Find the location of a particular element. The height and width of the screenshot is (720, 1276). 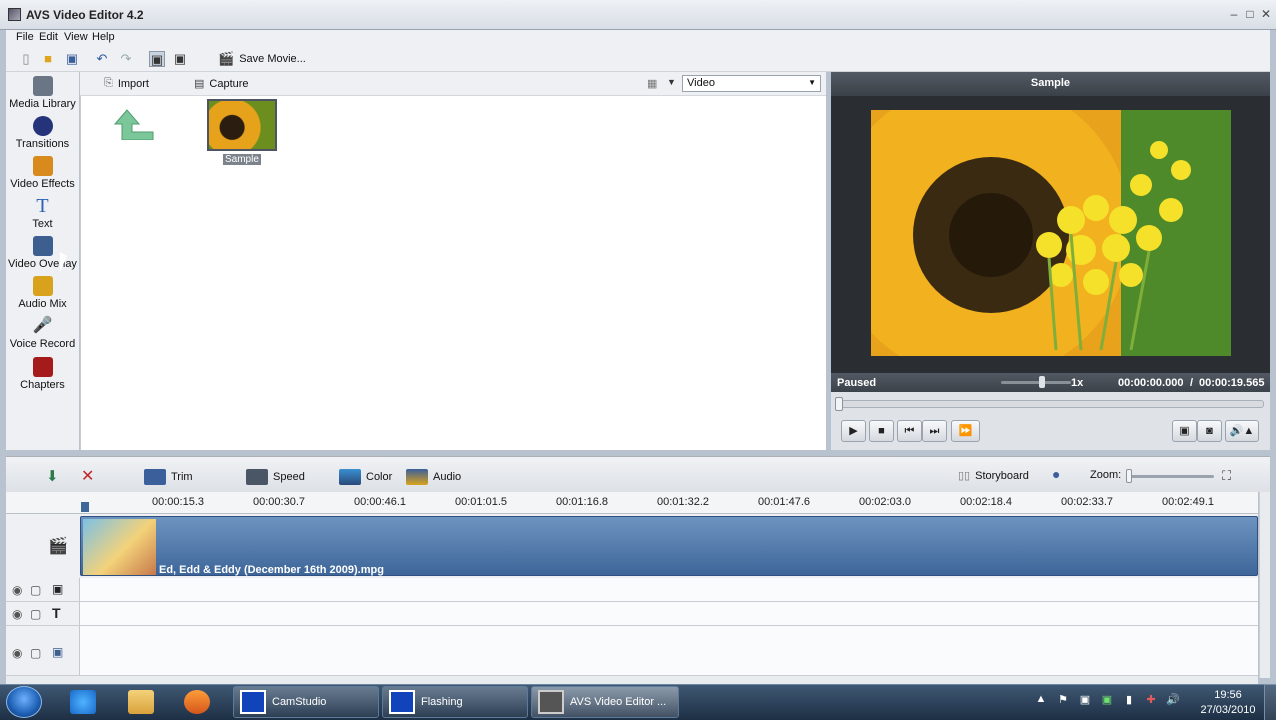

show-hidden-icons-icon: ▲ is located at coordinates (1041, 700).